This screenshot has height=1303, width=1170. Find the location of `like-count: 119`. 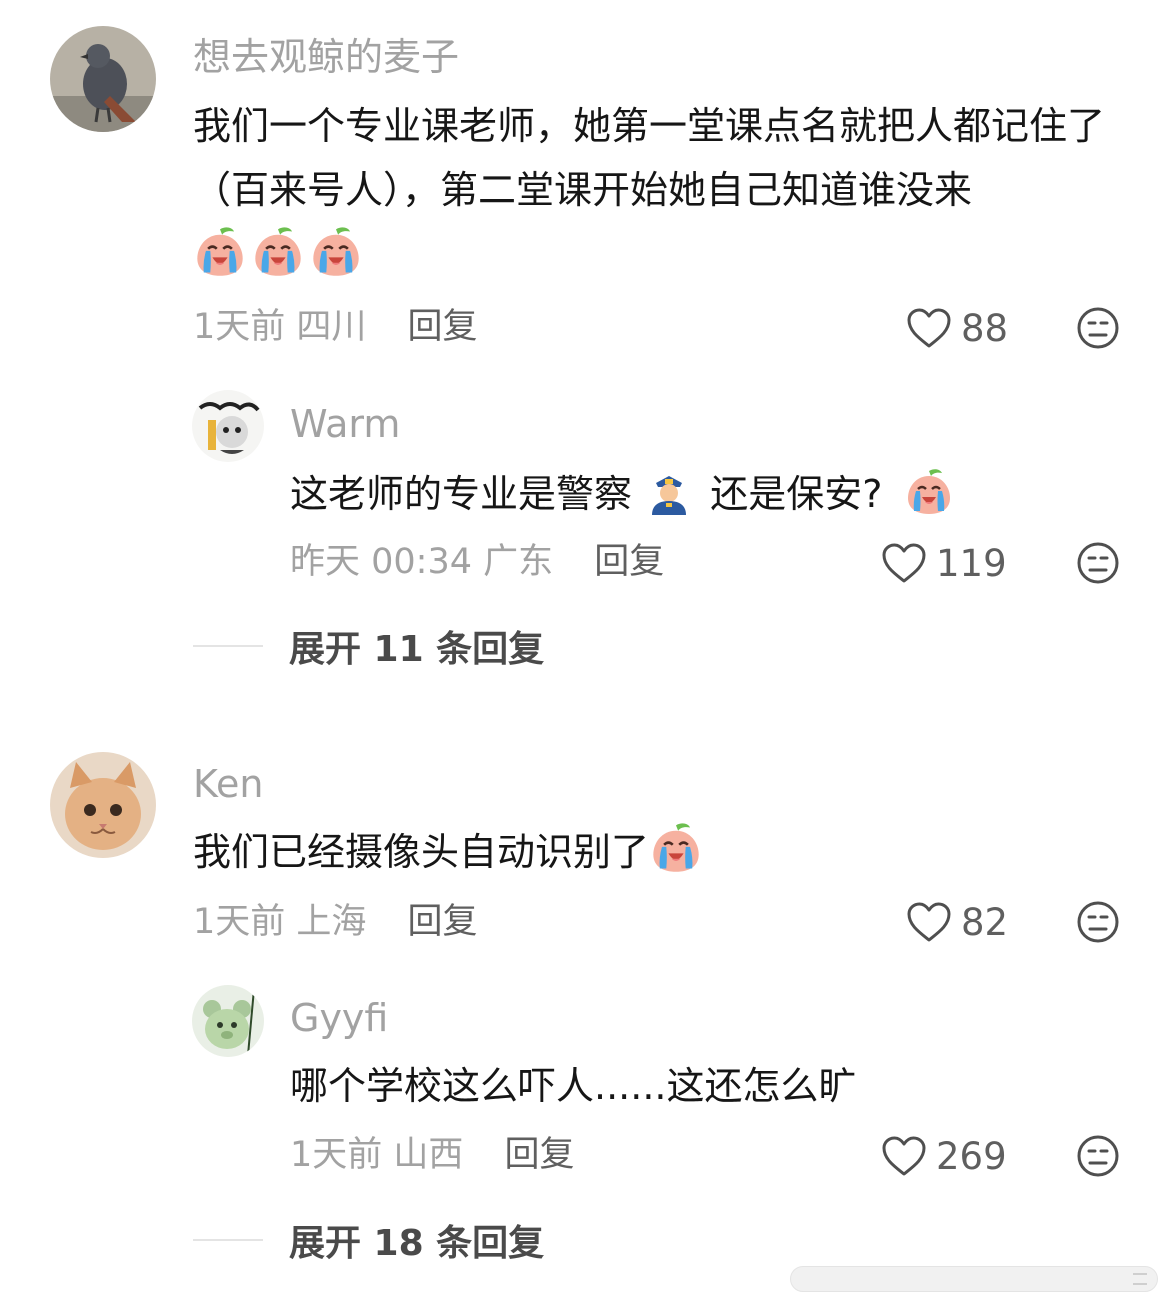

like-count: 119 is located at coordinates (971, 563).